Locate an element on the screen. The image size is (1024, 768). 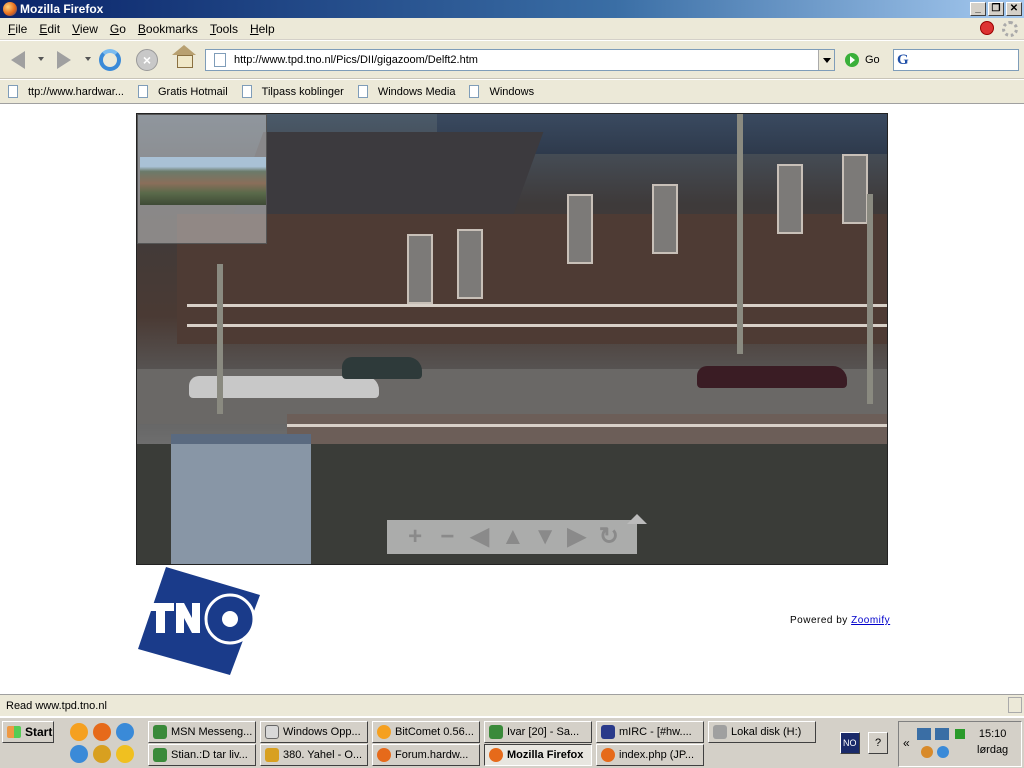
bookmark-item: Gratis Hotmail is located at coordinates (182, 91).